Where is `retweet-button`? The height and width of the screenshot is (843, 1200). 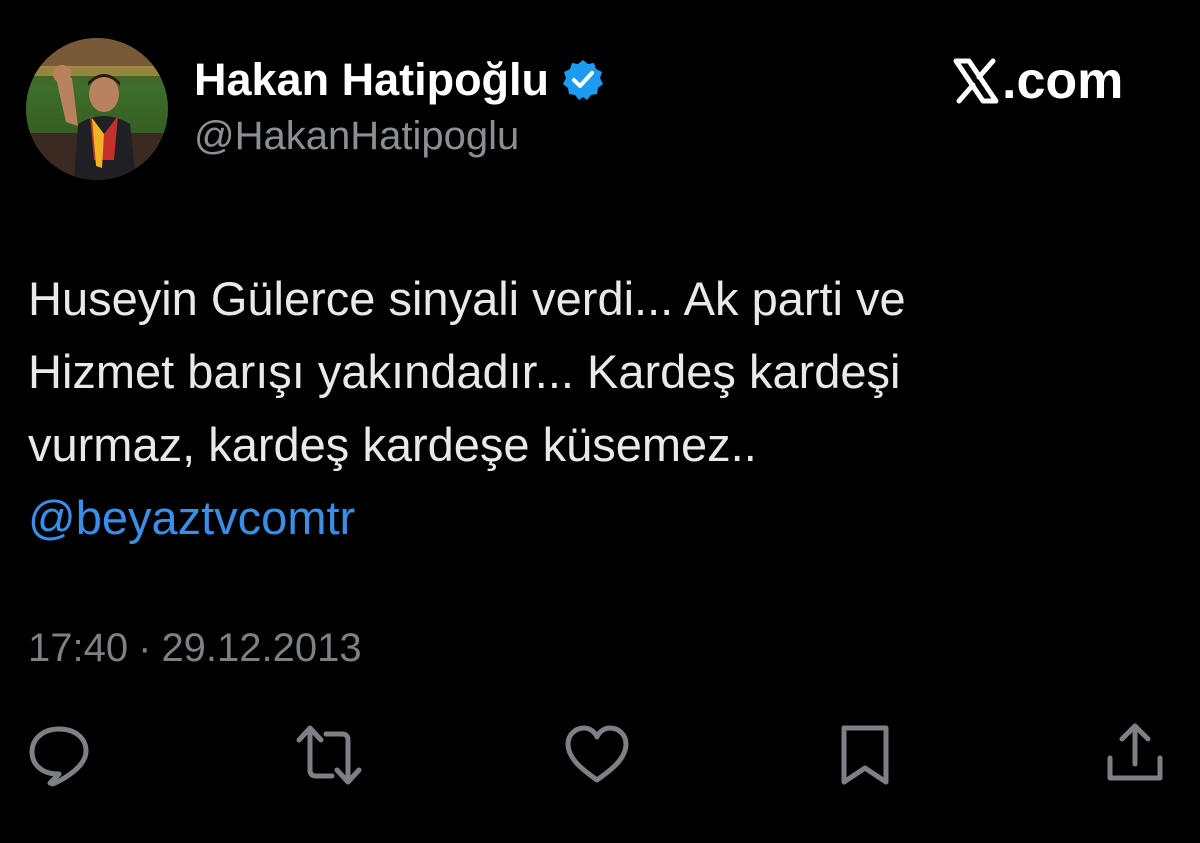
retweet-button is located at coordinates (329, 755).